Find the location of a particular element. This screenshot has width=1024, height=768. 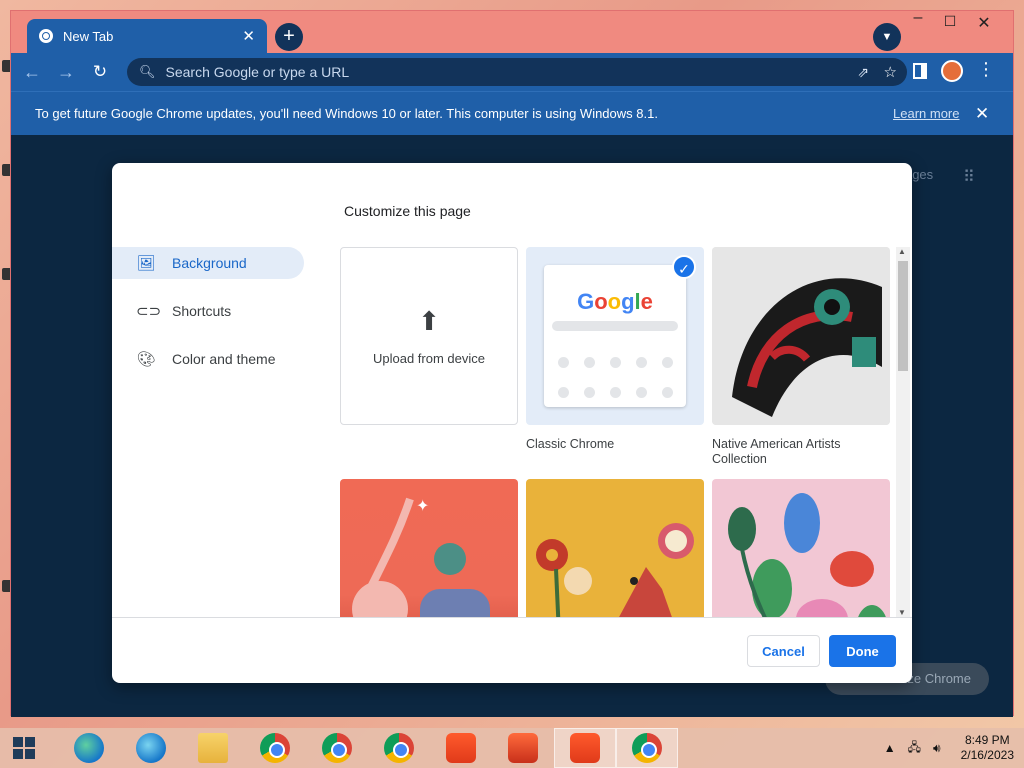

chrome-dev-icon is located at coordinates (399, 748).